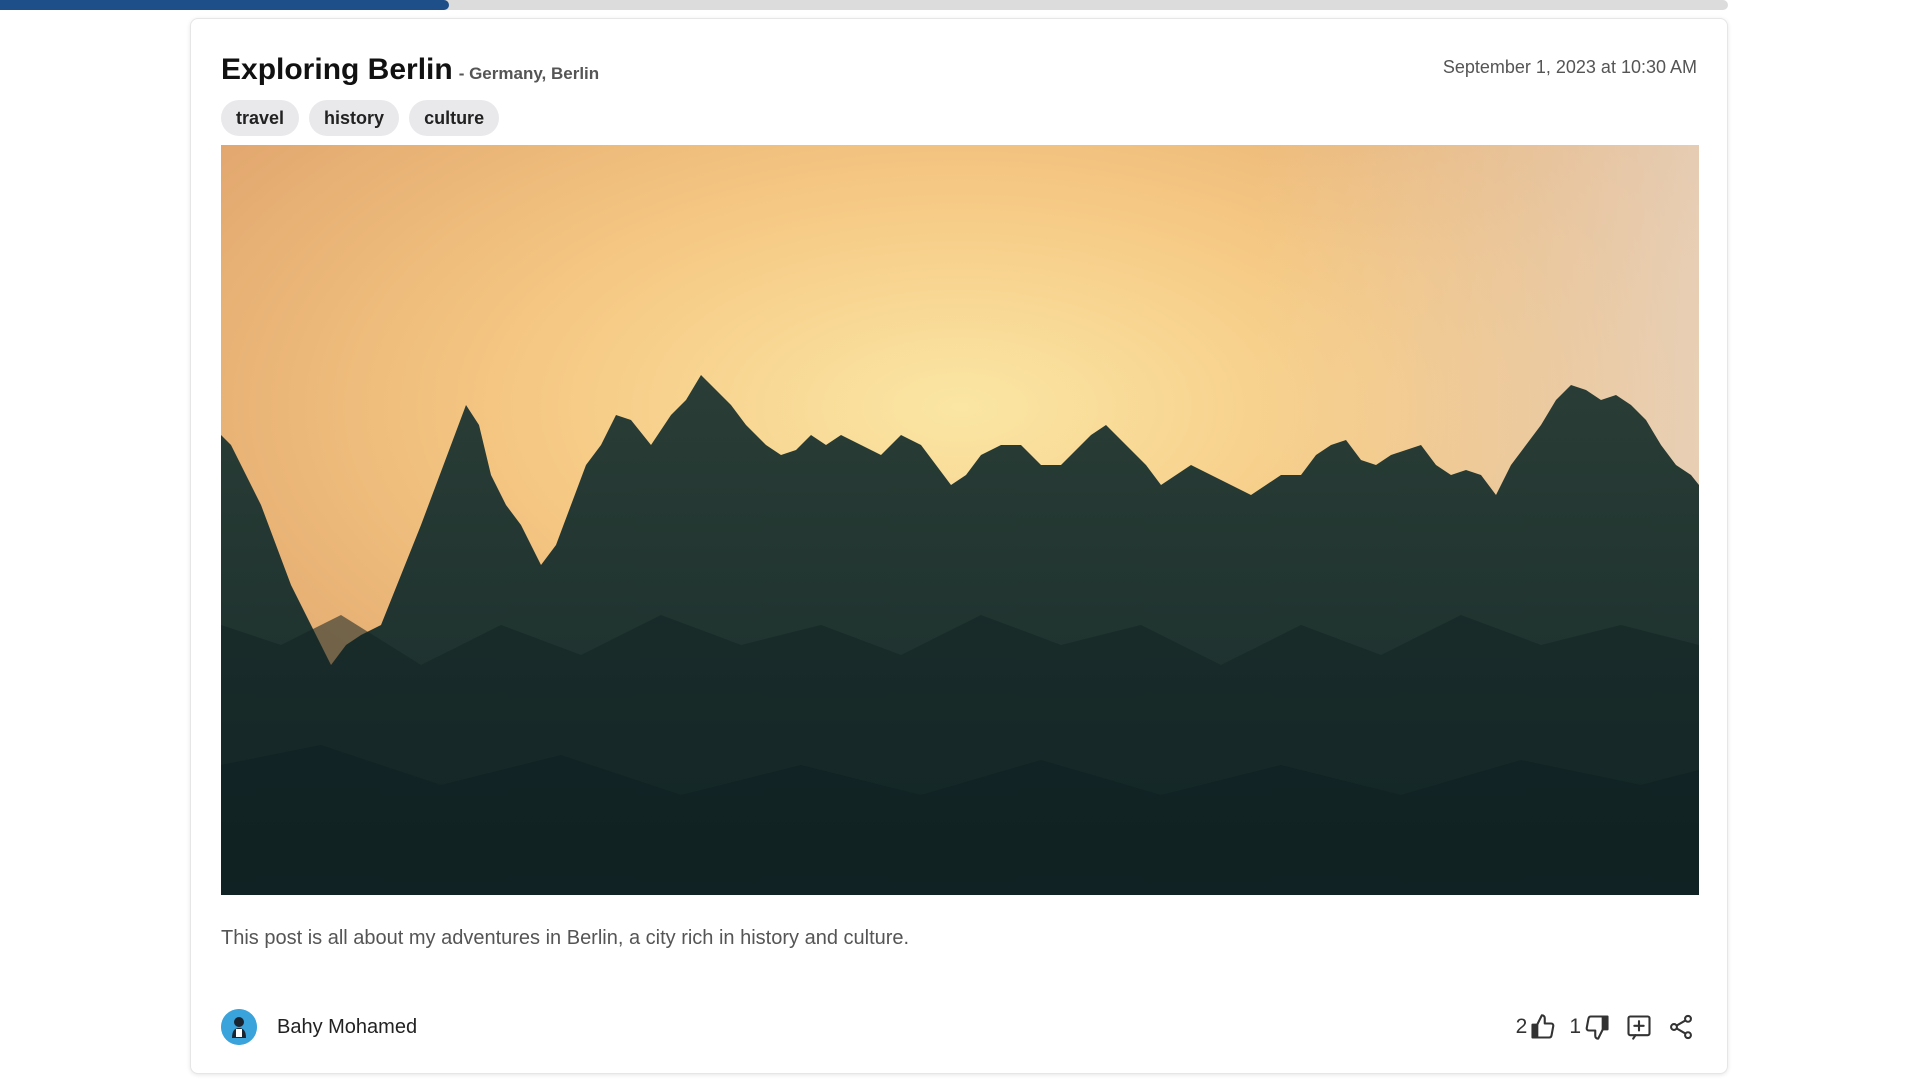  What do you see at coordinates (1681, 1027) in the screenshot?
I see `share-icon` at bounding box center [1681, 1027].